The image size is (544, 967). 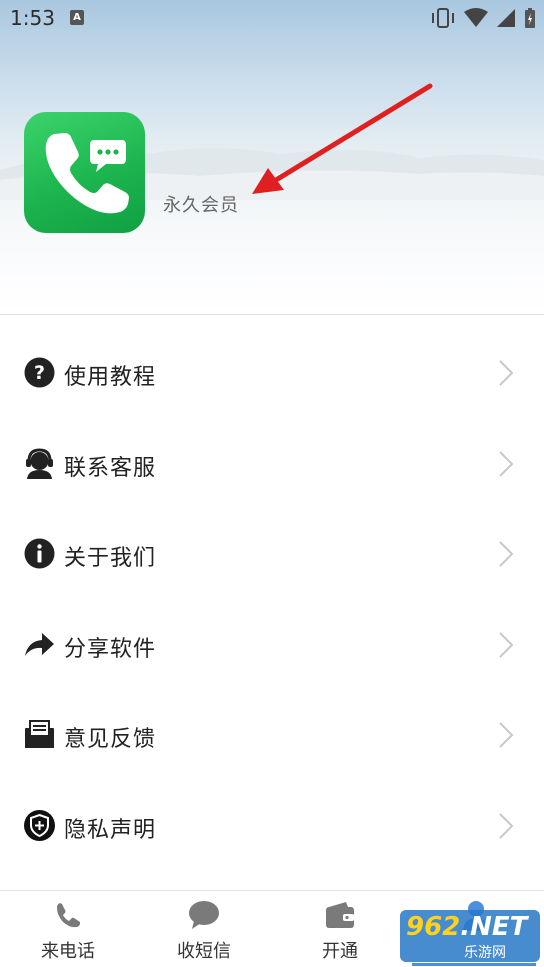 What do you see at coordinates (272, 372) in the screenshot?
I see `menu-item-tutorial: ? 使用教程` at bounding box center [272, 372].